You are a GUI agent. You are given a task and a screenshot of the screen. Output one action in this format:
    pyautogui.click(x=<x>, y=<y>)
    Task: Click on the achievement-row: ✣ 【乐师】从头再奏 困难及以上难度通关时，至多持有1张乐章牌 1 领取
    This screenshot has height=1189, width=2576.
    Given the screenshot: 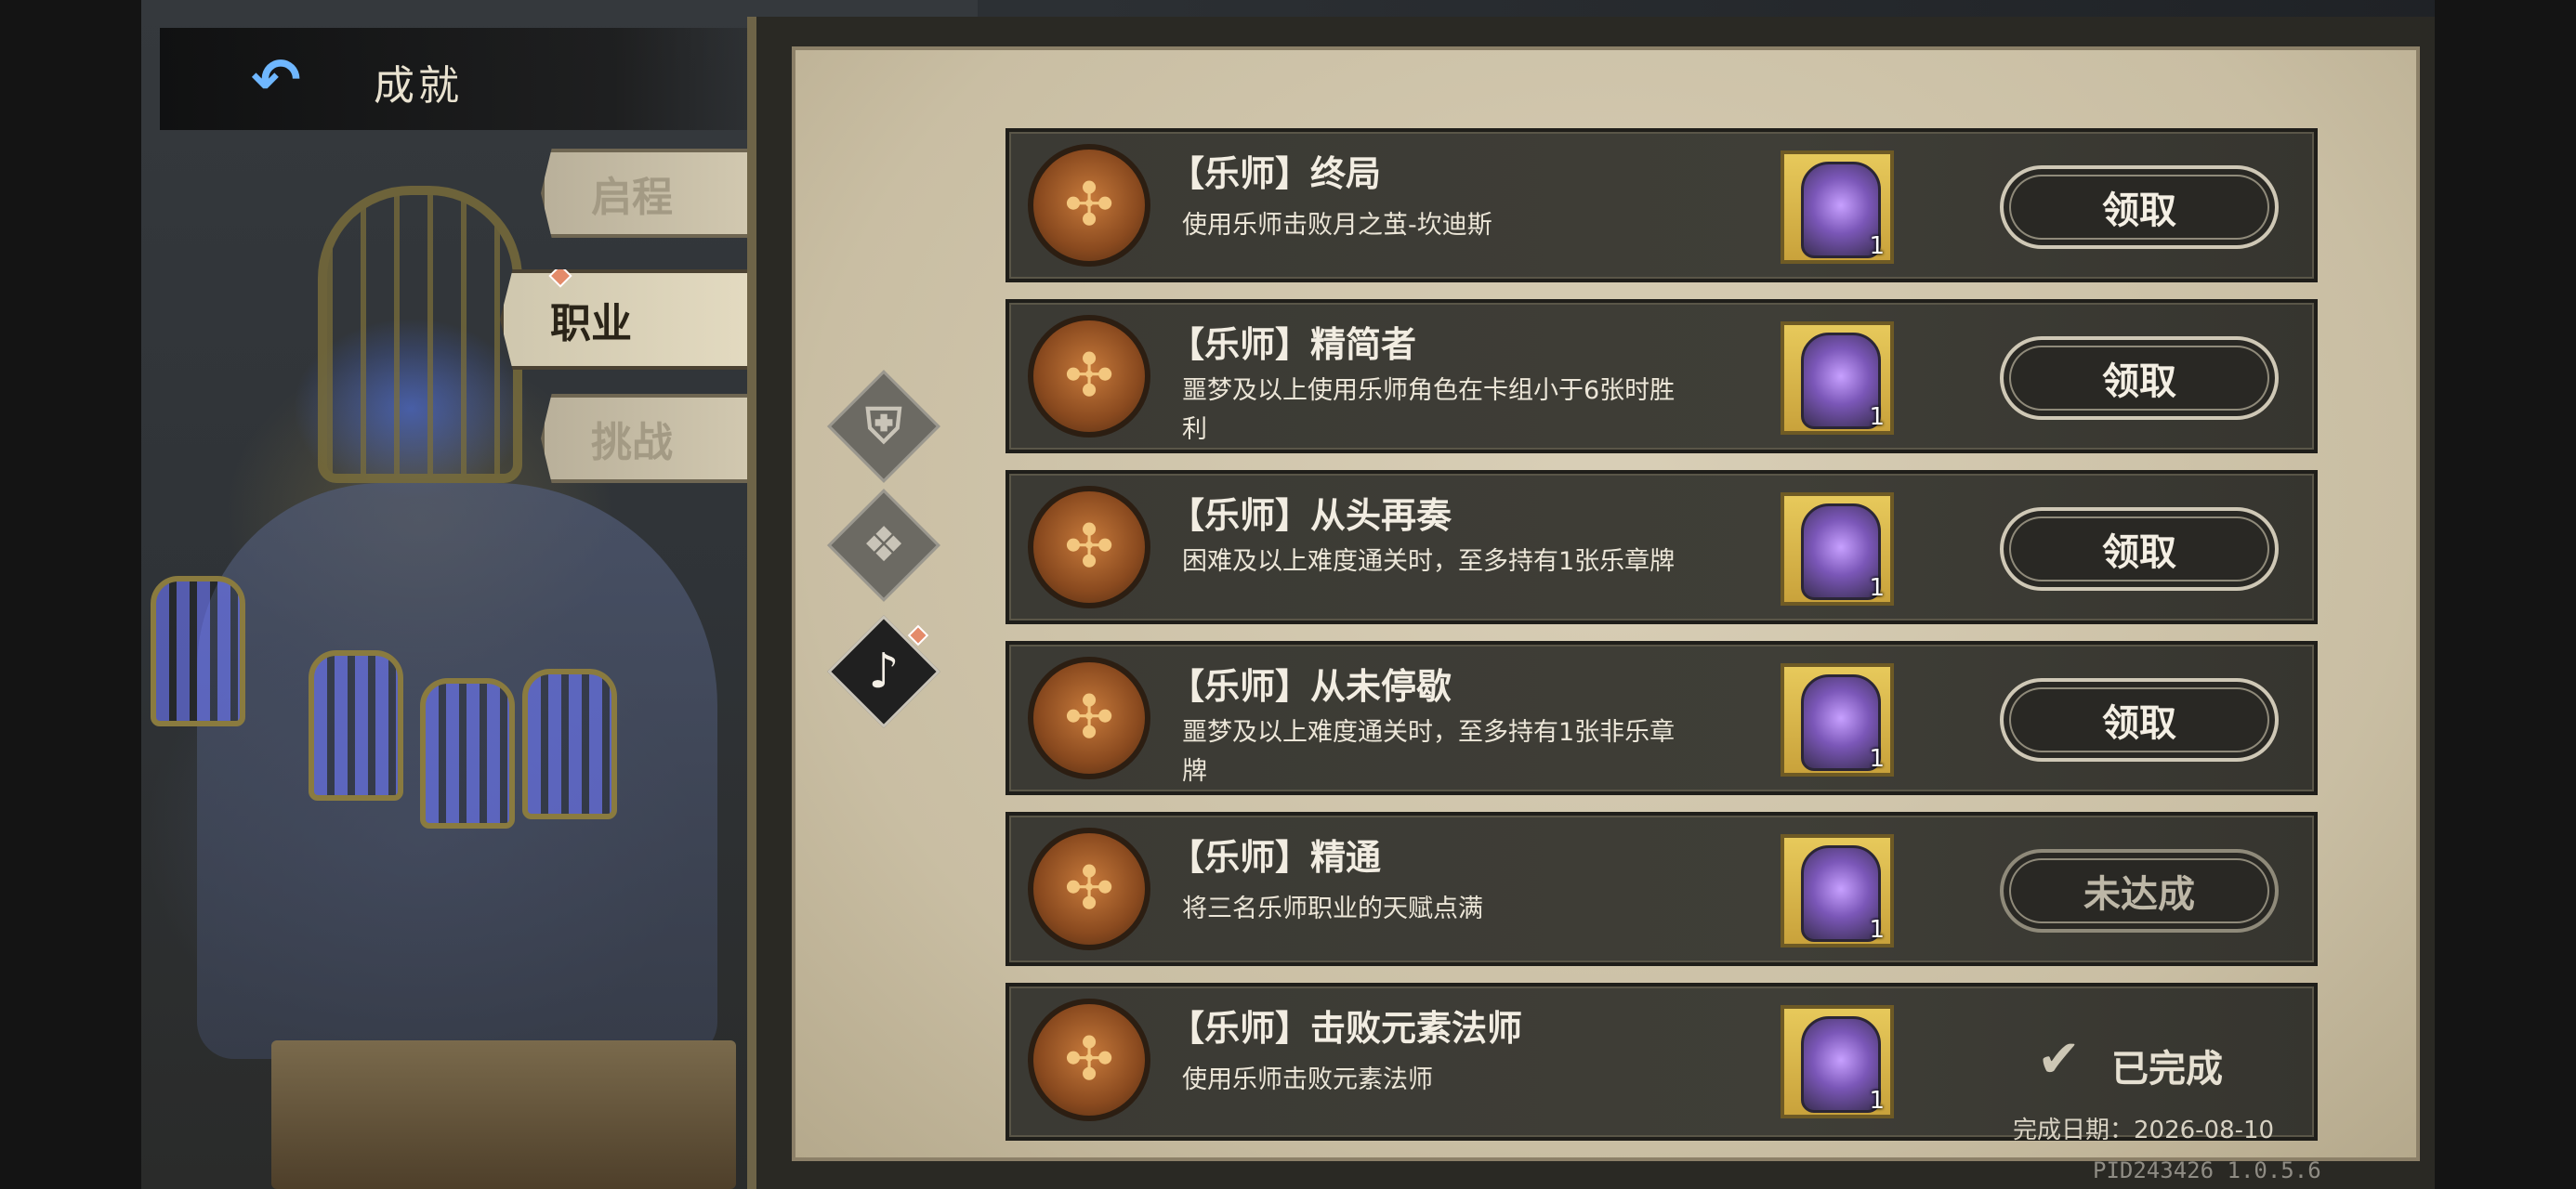 What is the action you would take?
    pyautogui.click(x=1661, y=547)
    